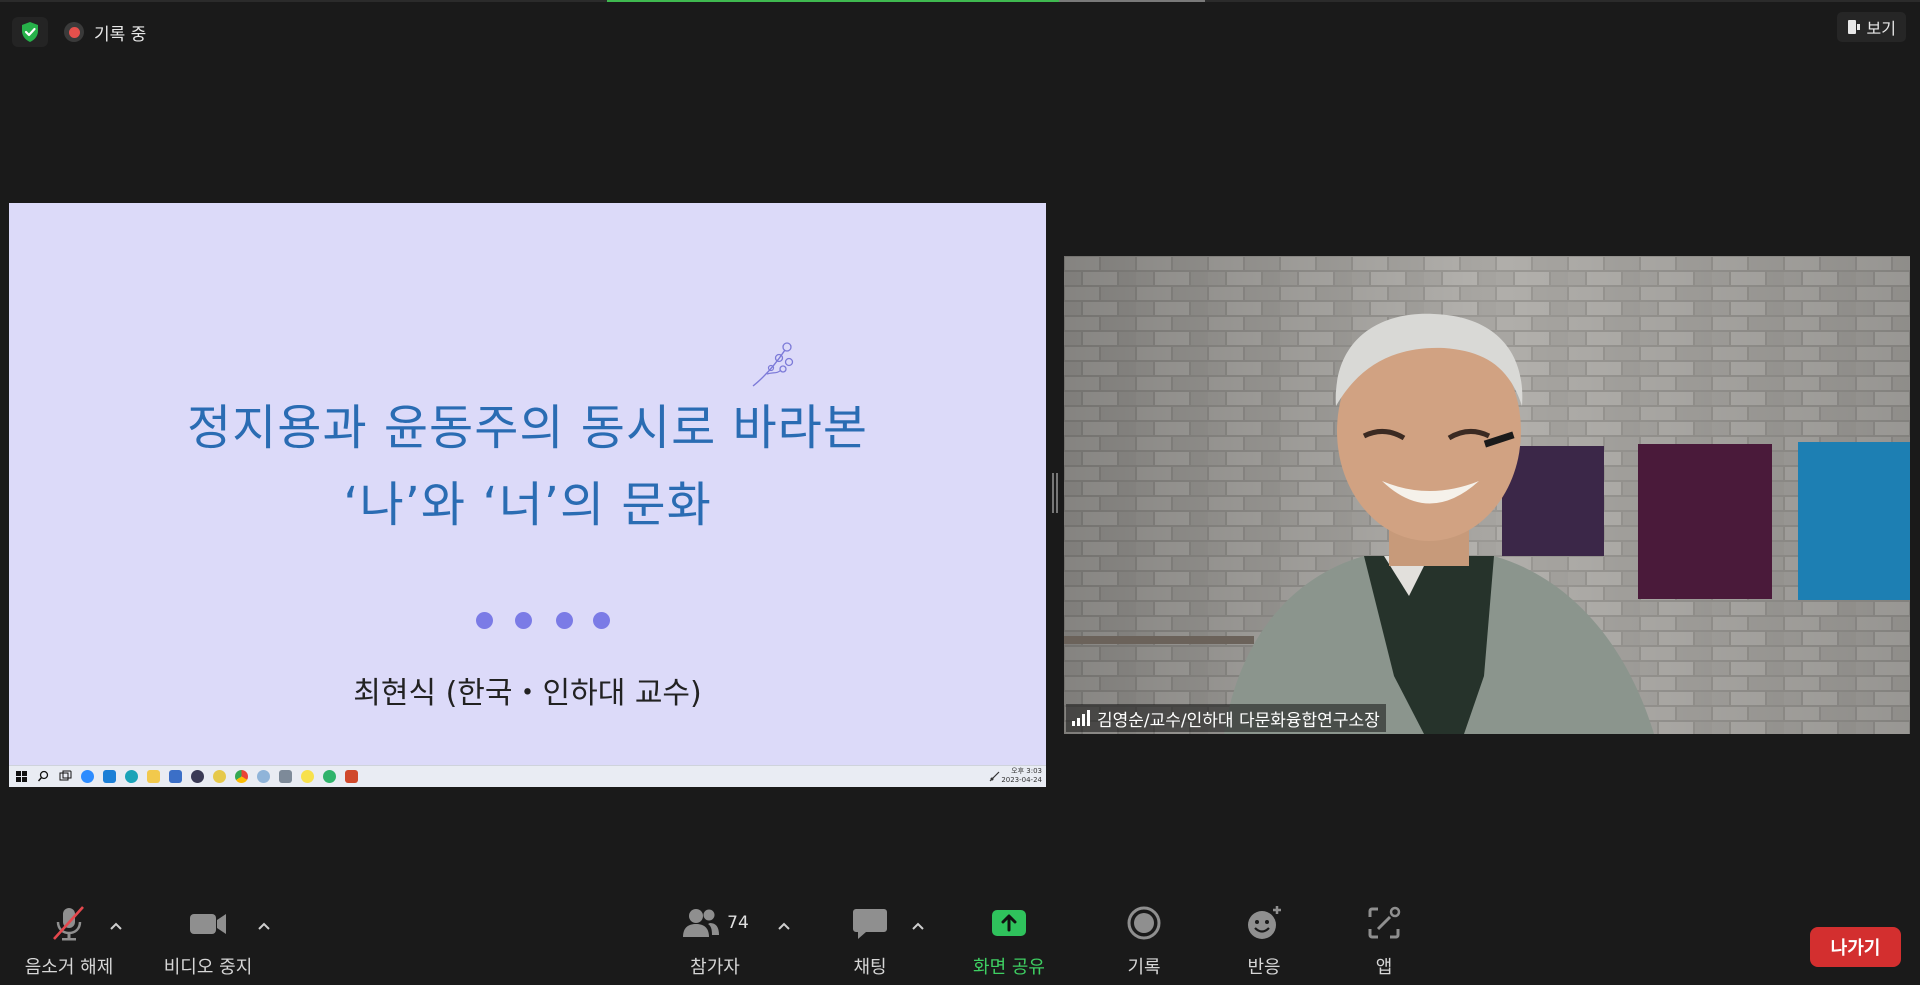 The image size is (1920, 985). I want to click on shared-taskbar: 오후 3:03 2023-04-24, so click(527, 776).